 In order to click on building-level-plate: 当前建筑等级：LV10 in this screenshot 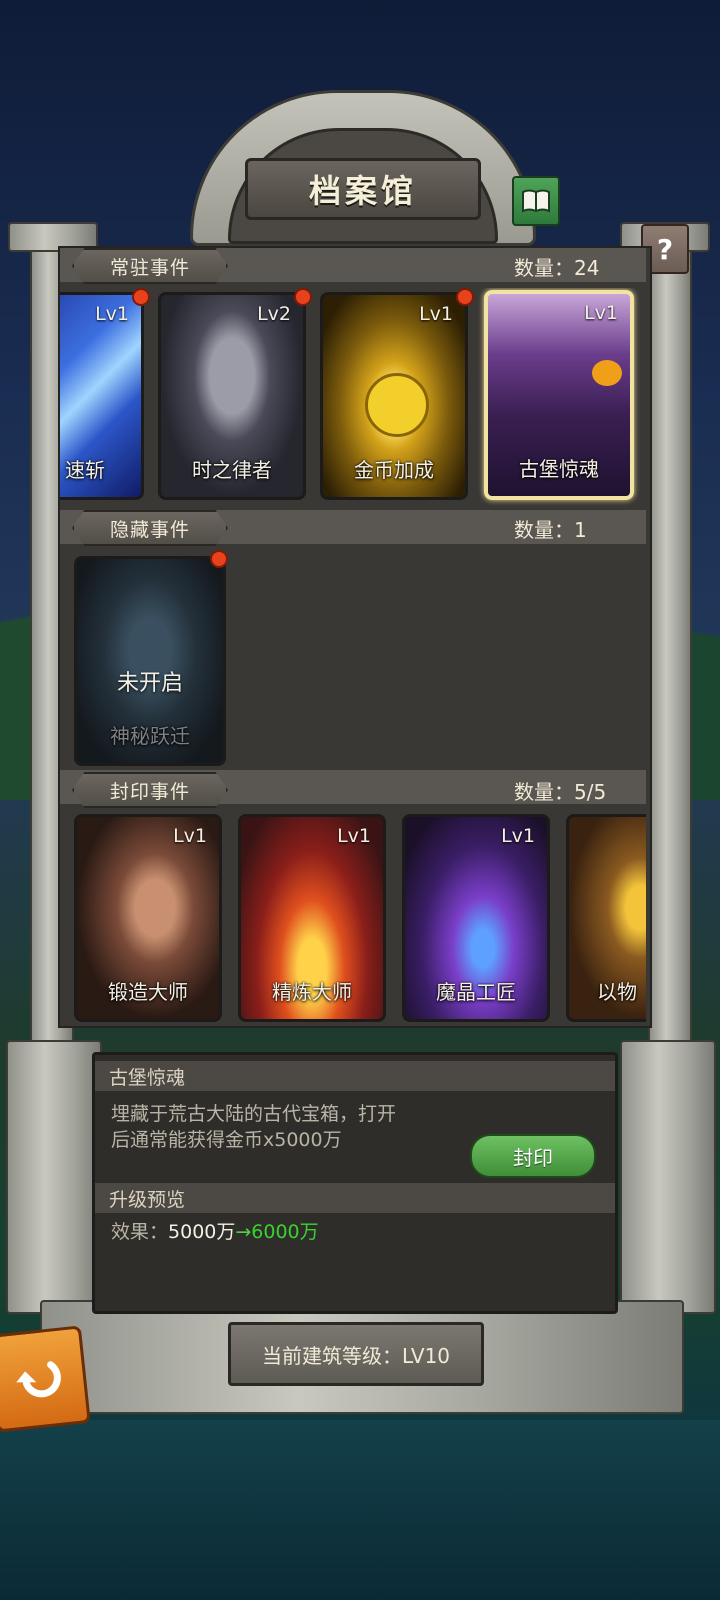, I will do `click(356, 1354)`.